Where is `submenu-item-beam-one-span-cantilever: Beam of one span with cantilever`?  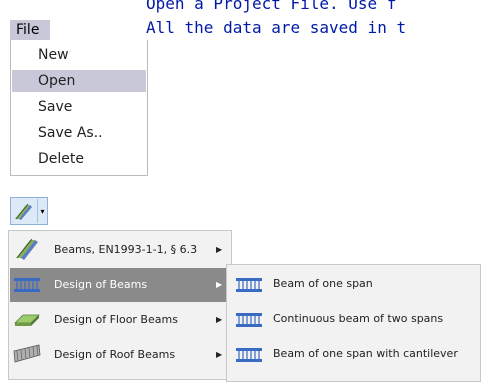
submenu-item-beam-one-span-cantilever: Beam of one span with cantilever is located at coordinates (353, 354).